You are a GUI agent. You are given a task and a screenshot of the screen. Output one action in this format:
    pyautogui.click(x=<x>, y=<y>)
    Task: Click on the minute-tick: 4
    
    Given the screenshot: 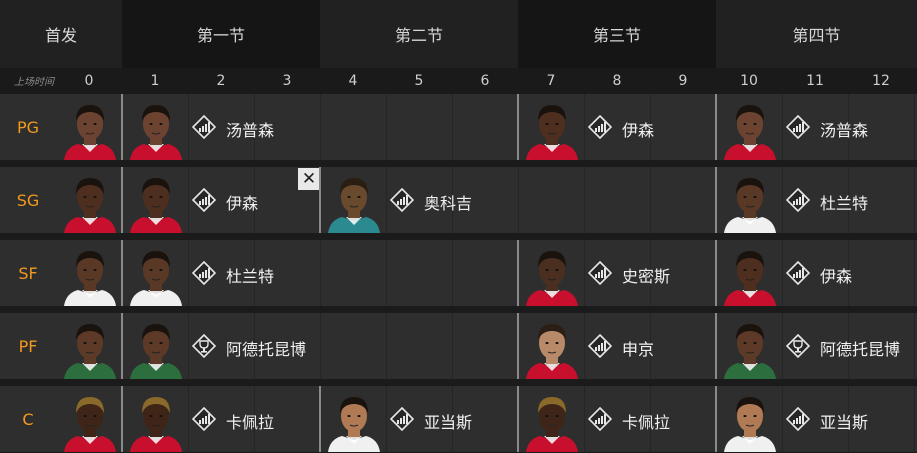 What is the action you would take?
    pyautogui.click(x=353, y=81)
    